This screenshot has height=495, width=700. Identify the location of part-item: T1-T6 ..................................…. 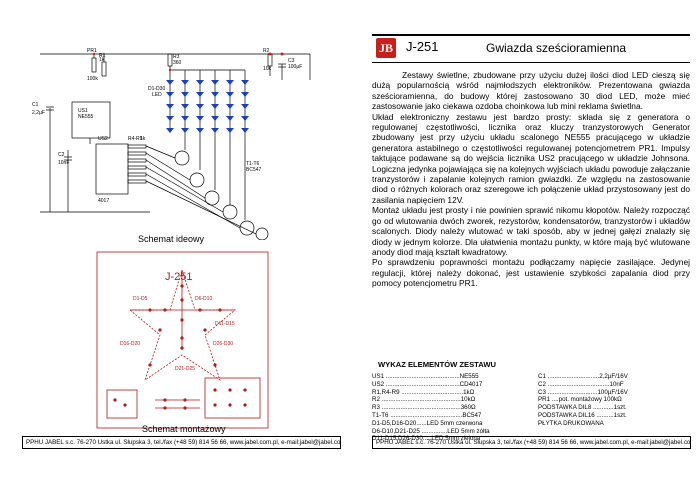
(427, 415).